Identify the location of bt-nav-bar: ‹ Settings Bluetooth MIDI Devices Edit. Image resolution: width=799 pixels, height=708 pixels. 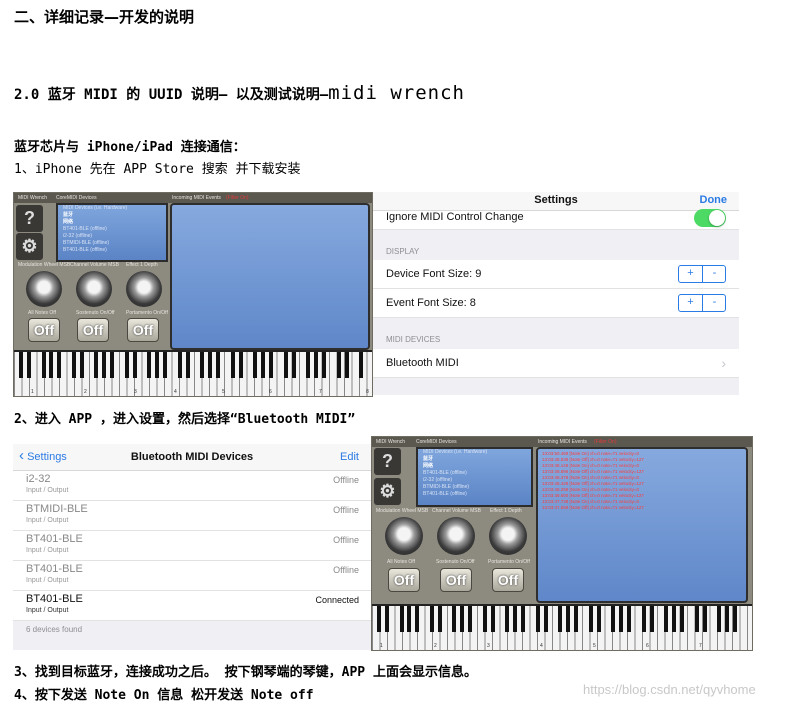
(192, 457).